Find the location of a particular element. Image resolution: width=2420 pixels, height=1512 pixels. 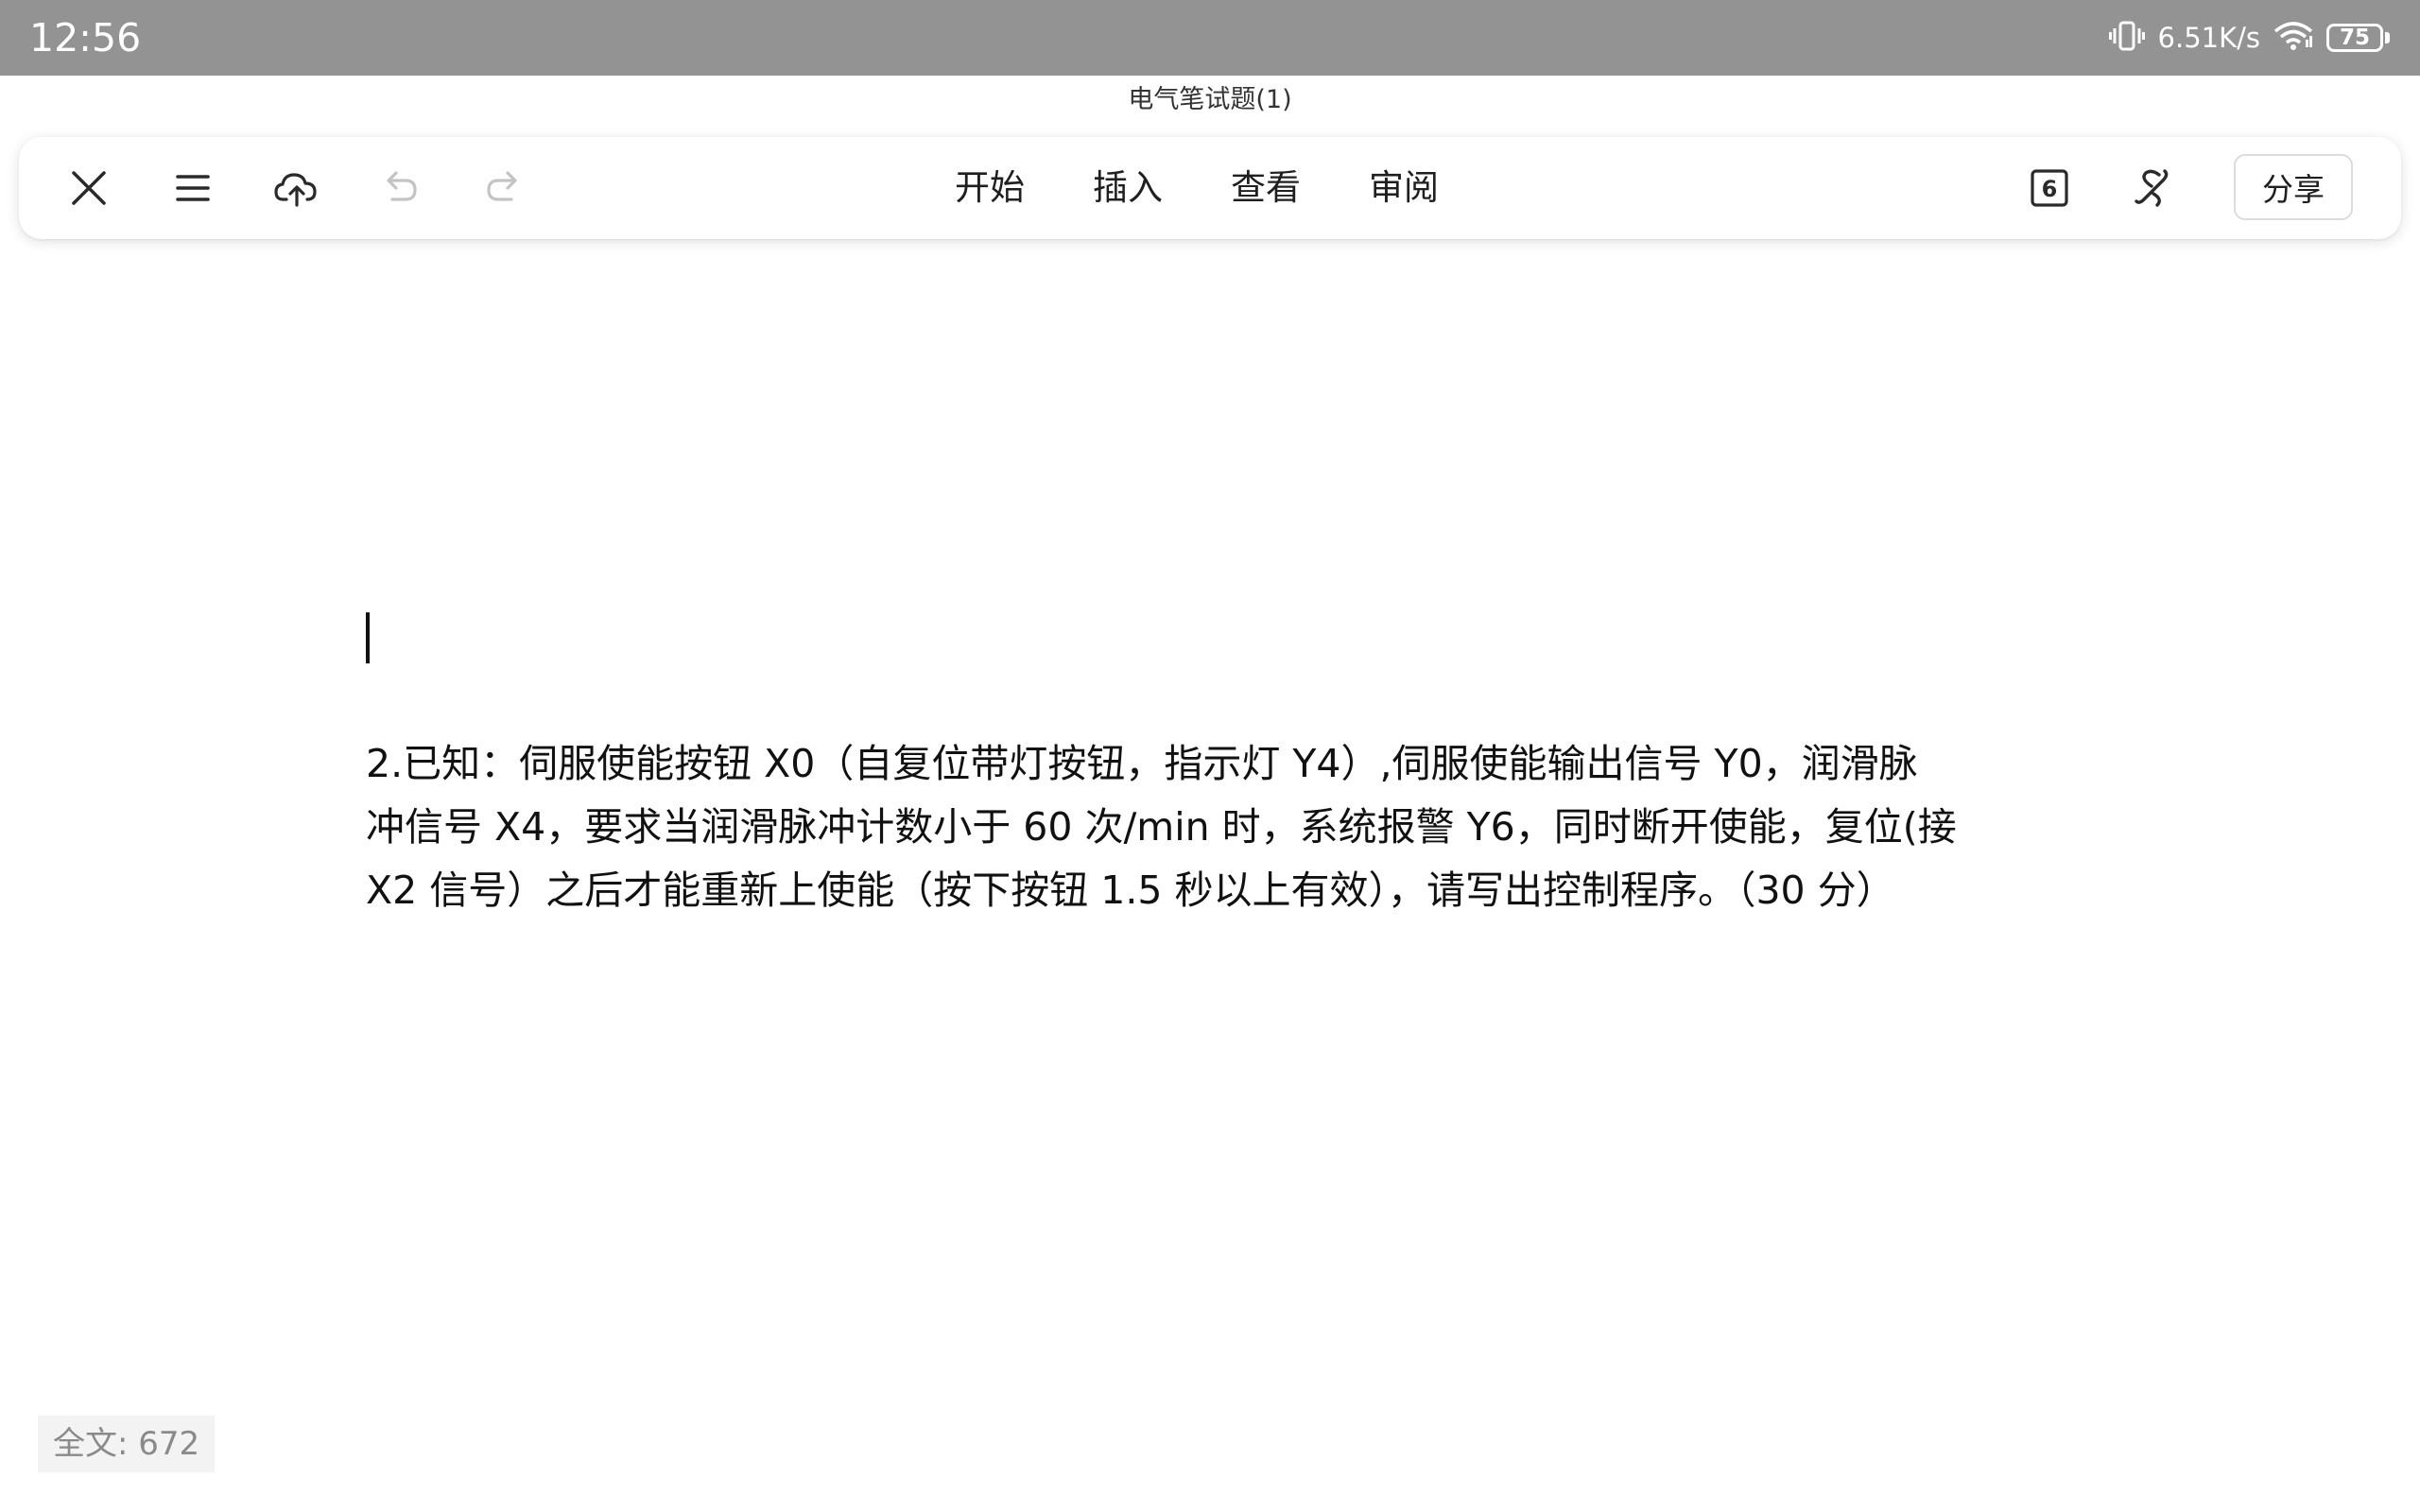

status-bar: 12:56 6.51K/s 75 is located at coordinates (1210, 38).